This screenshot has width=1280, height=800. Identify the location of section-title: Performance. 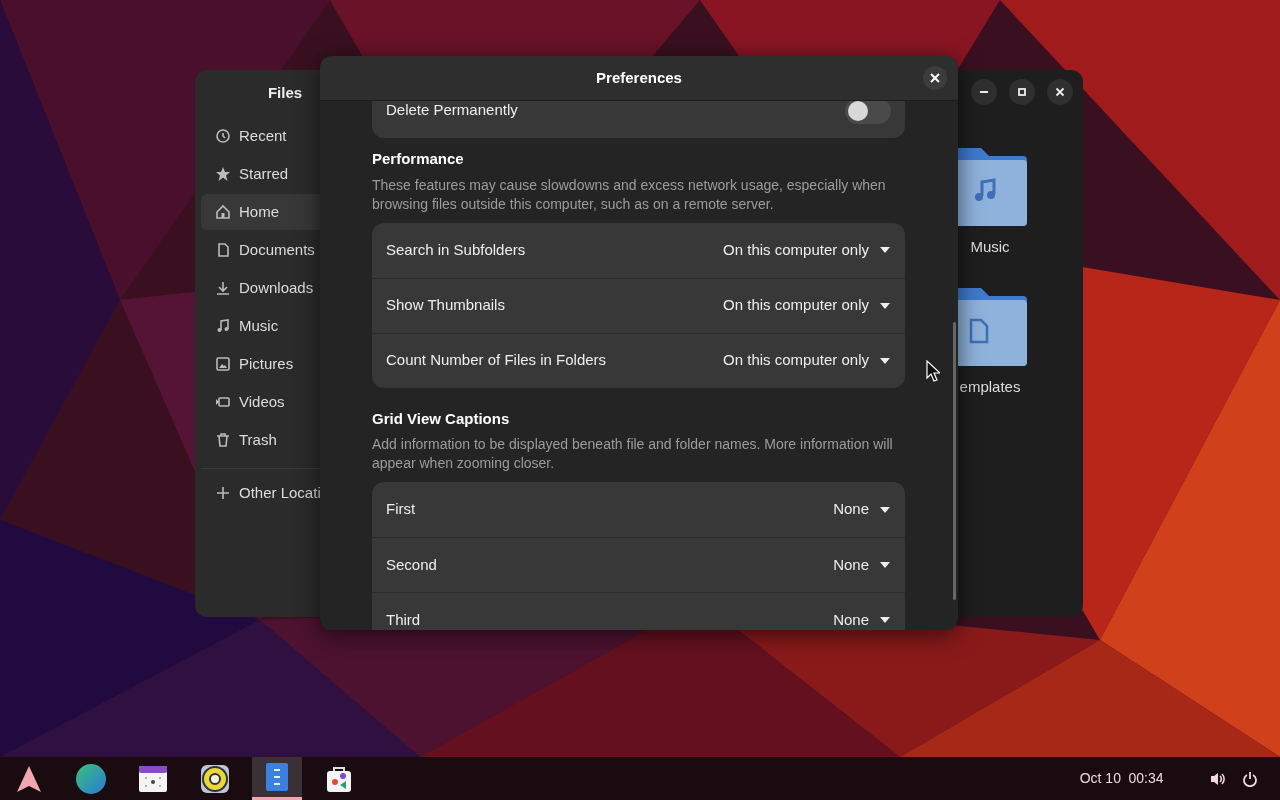
(418, 159).